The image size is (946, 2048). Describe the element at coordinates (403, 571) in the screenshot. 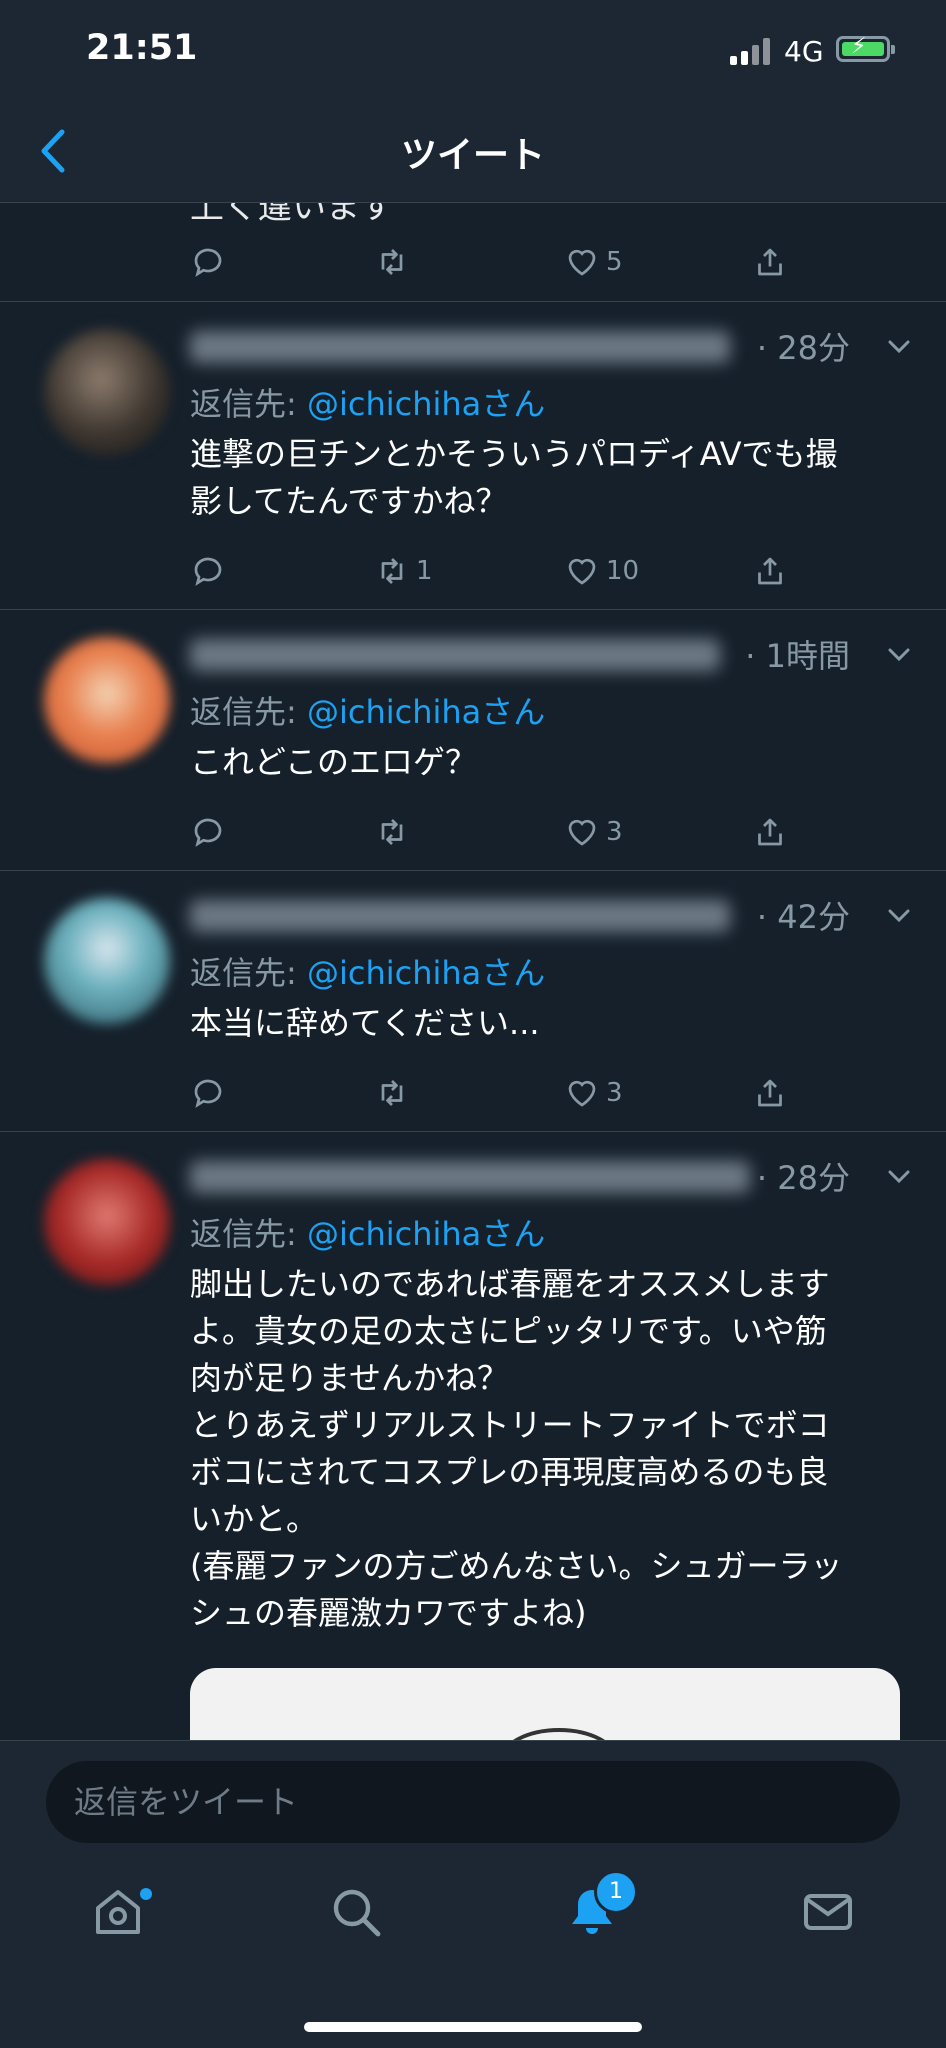

I see `retweet-button: 1` at that location.